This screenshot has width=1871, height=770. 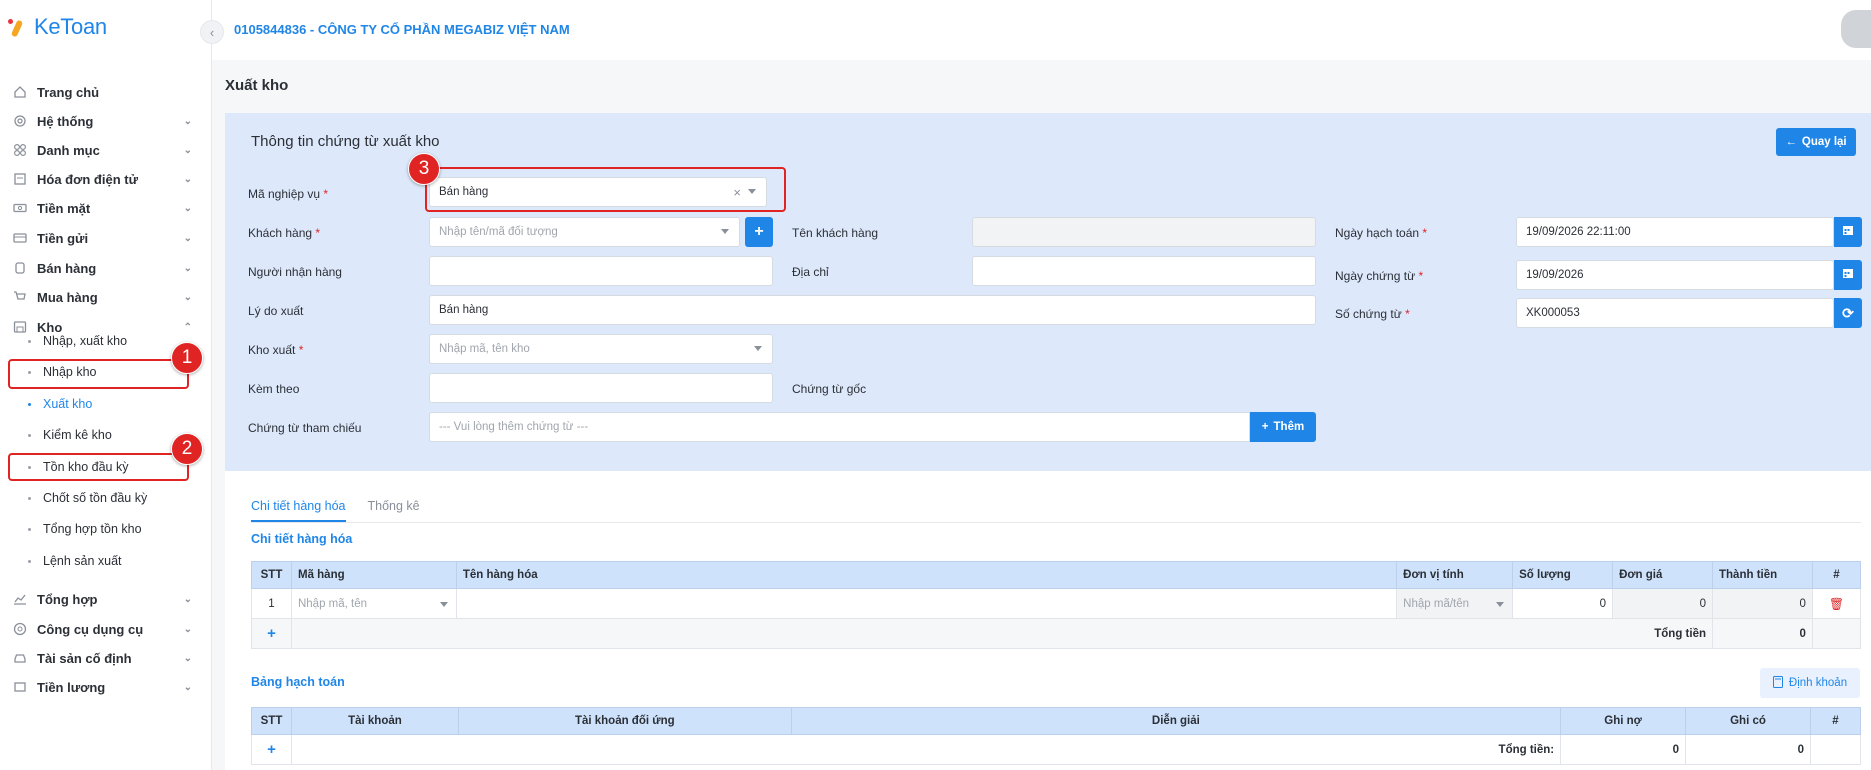 What do you see at coordinates (1623, 749) in the screenshot?
I see `ghi-no-total: 0` at bounding box center [1623, 749].